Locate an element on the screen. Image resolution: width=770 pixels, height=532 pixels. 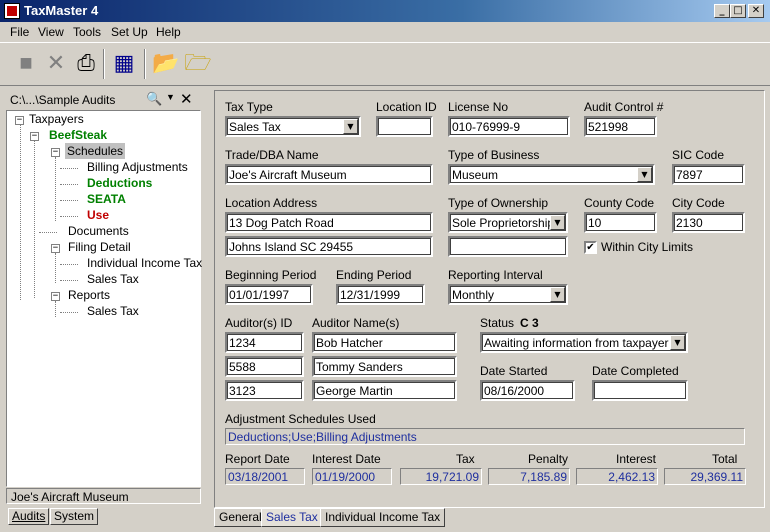
tab-general: General is located at coordinates (240, 517).